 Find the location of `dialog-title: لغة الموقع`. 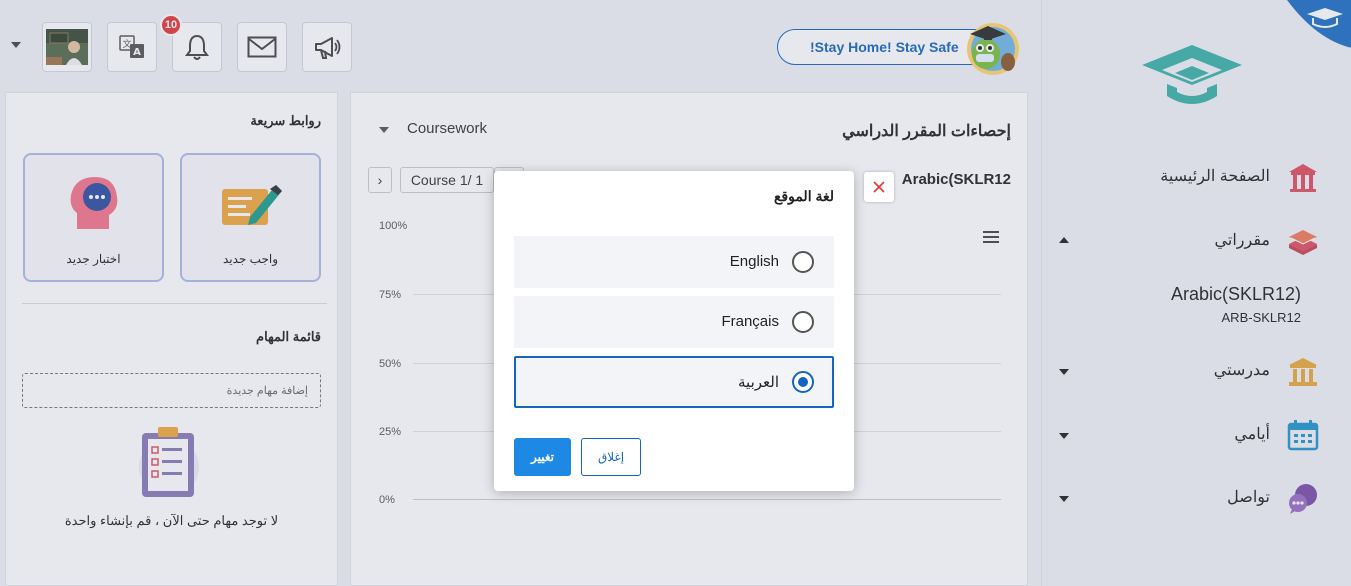

dialog-title: لغة الموقع is located at coordinates (803, 196).